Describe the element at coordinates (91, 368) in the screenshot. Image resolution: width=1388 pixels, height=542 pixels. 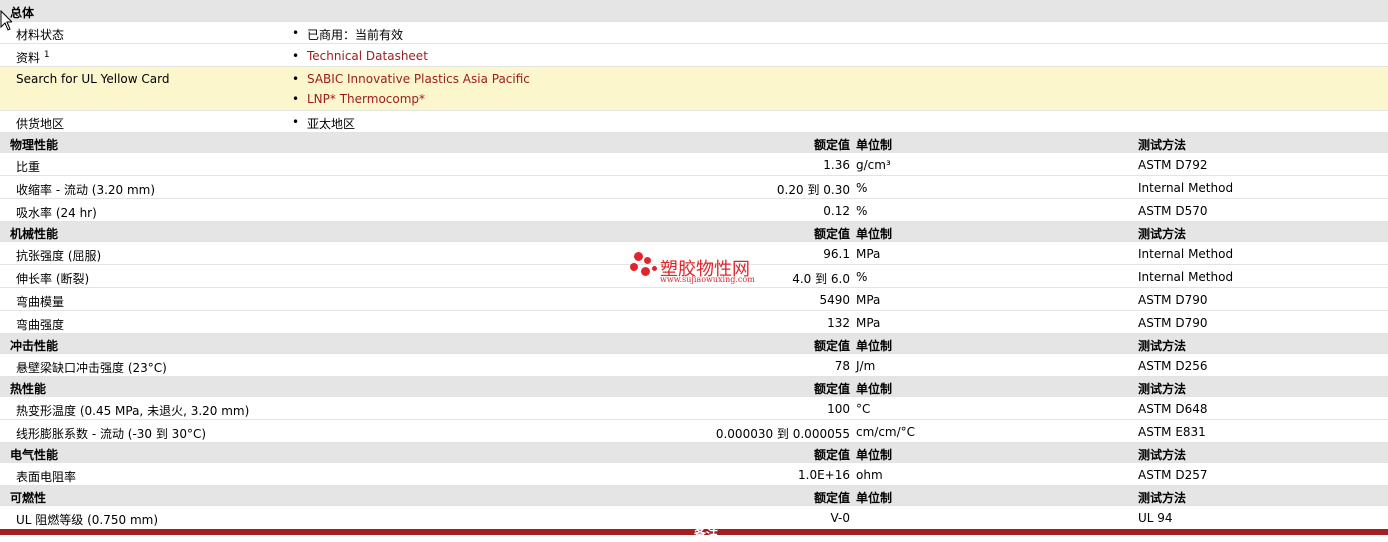
I see `property-label: 悬壁梁缺口冲击强度 (23°C)` at that location.